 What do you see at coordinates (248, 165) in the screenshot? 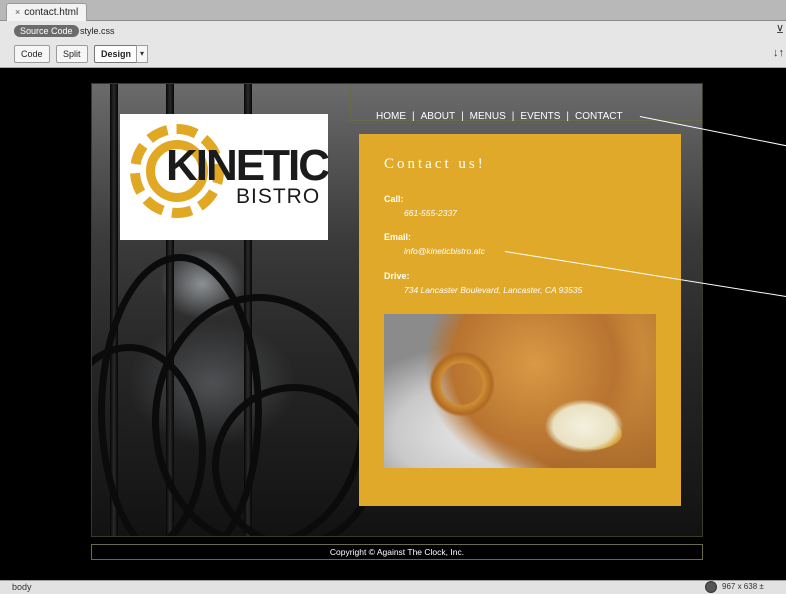
I see `logo-word: KINETIC` at bounding box center [248, 165].